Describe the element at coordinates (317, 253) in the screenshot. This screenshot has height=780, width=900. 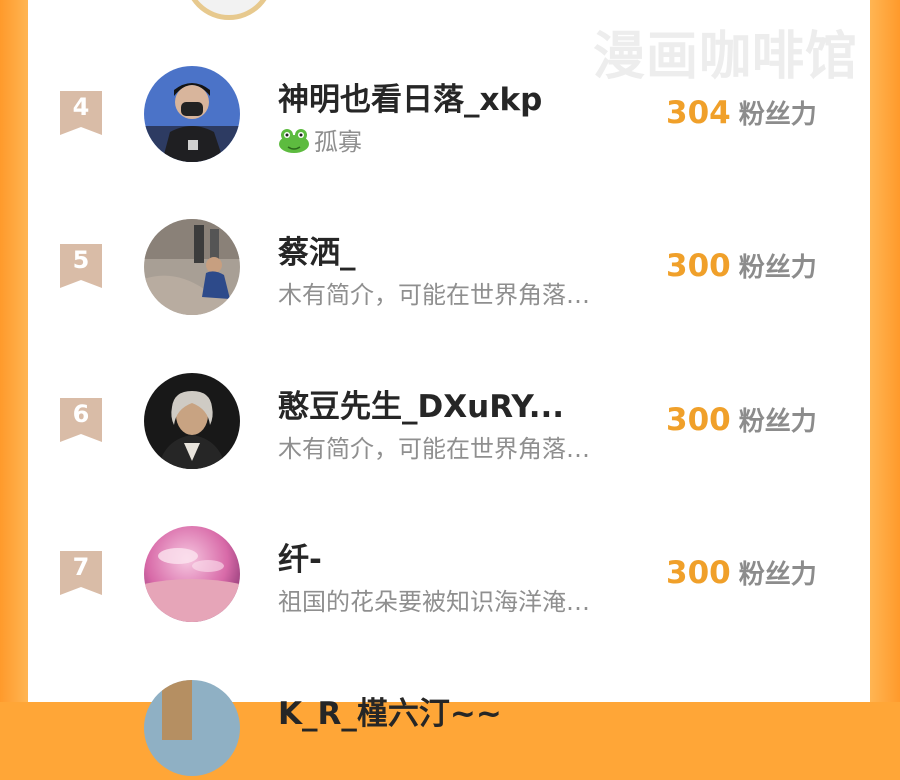
I see `username: 蔡洒_` at that location.